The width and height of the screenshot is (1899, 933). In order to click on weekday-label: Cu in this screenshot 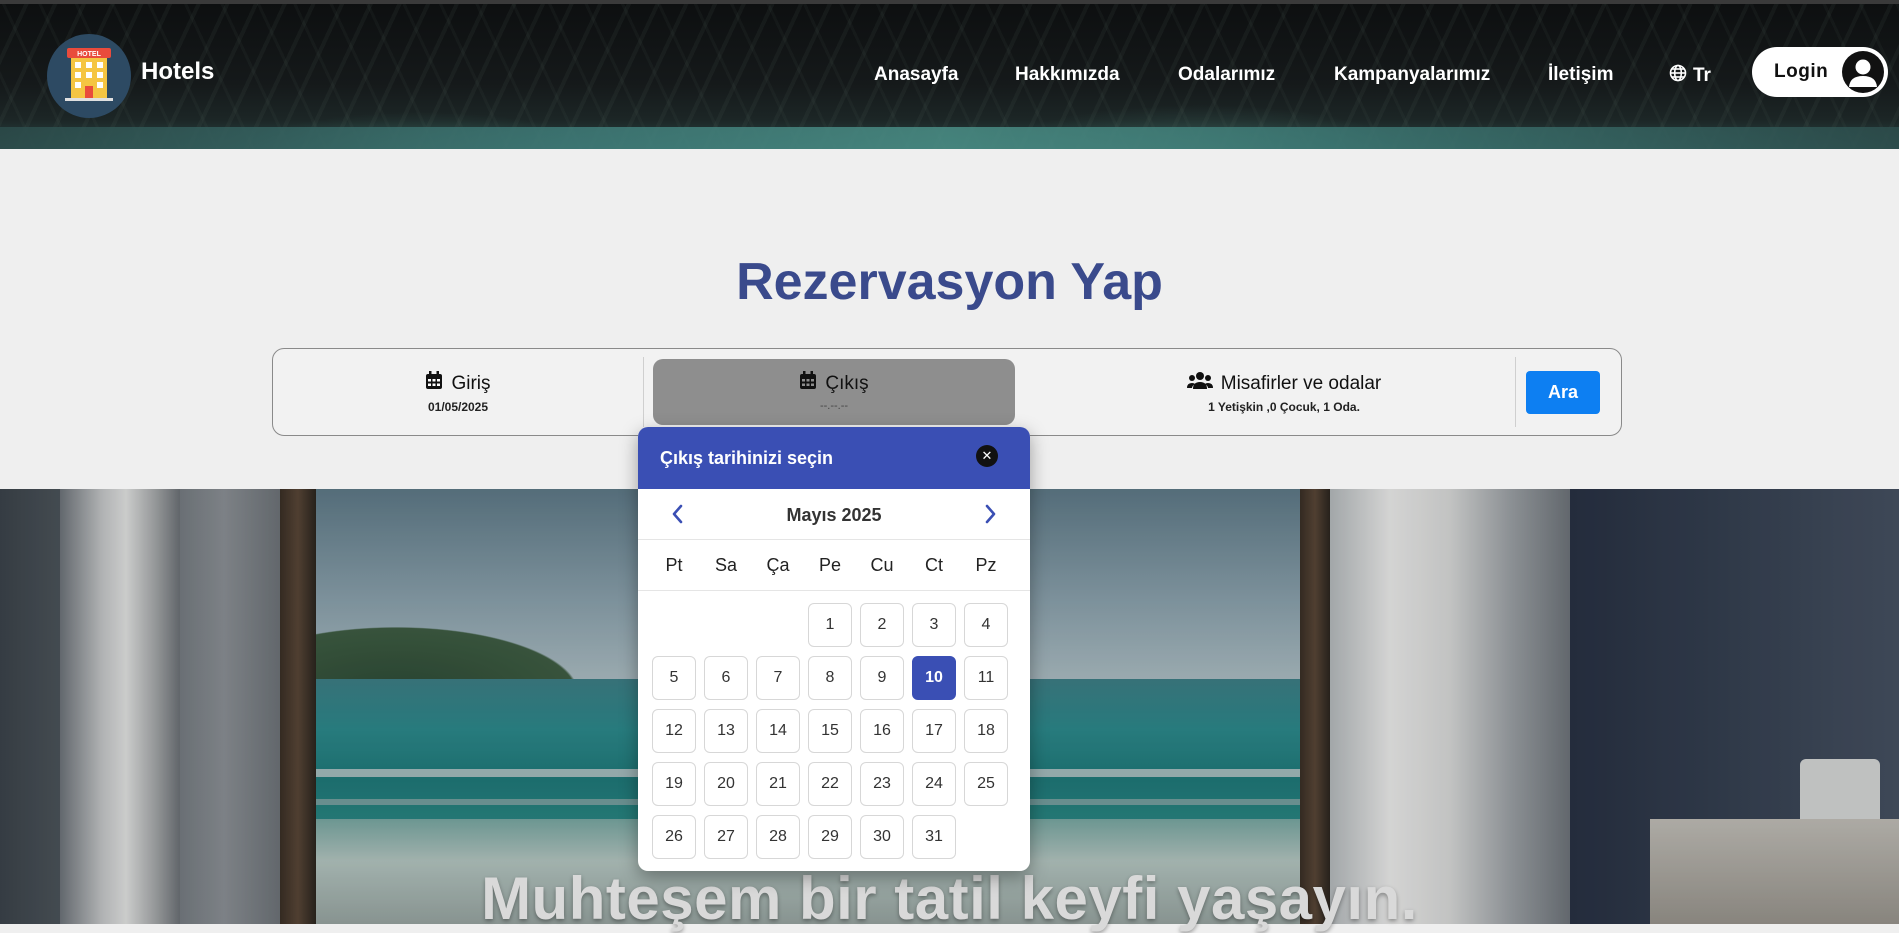, I will do `click(882, 565)`.